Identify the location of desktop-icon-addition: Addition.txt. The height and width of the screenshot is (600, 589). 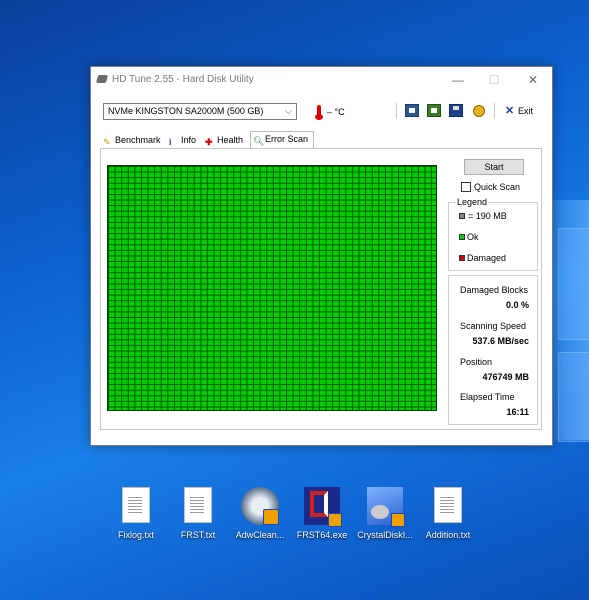
(448, 517).